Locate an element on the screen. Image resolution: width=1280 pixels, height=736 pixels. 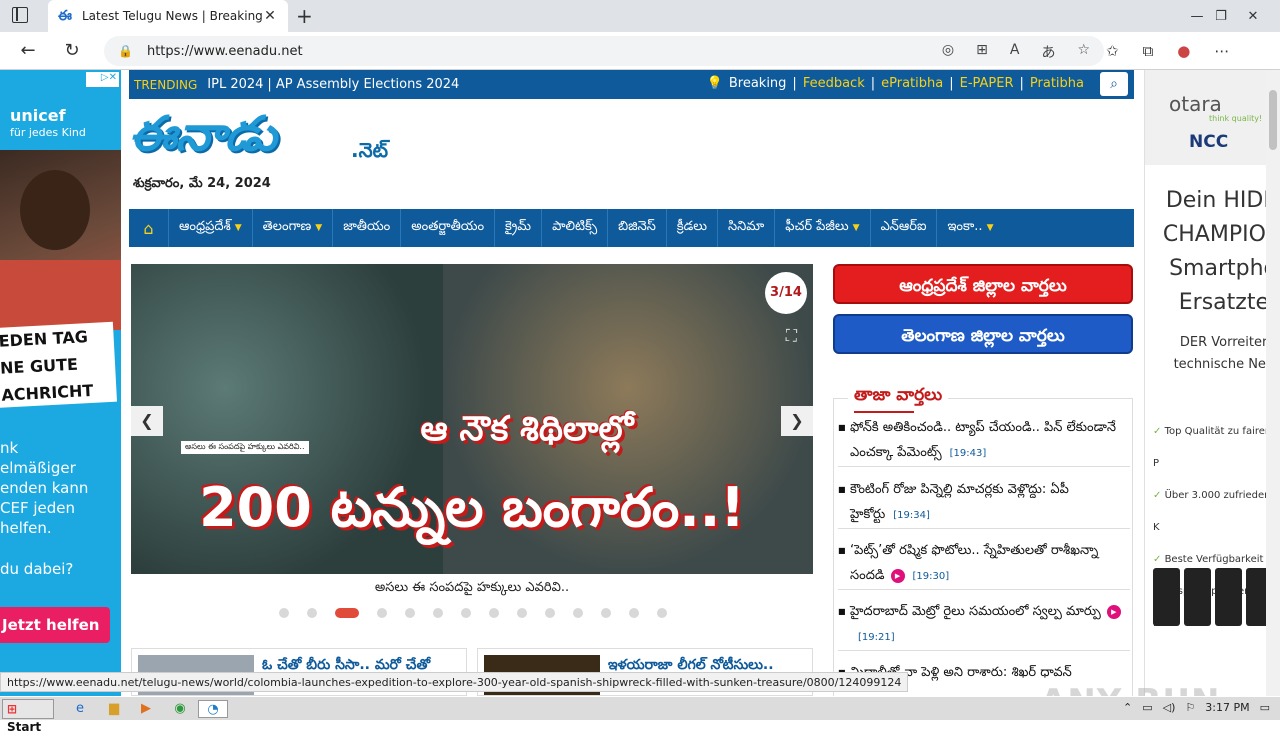
menu-item-crime: క్రైమ్ is located at coordinates (519, 228).